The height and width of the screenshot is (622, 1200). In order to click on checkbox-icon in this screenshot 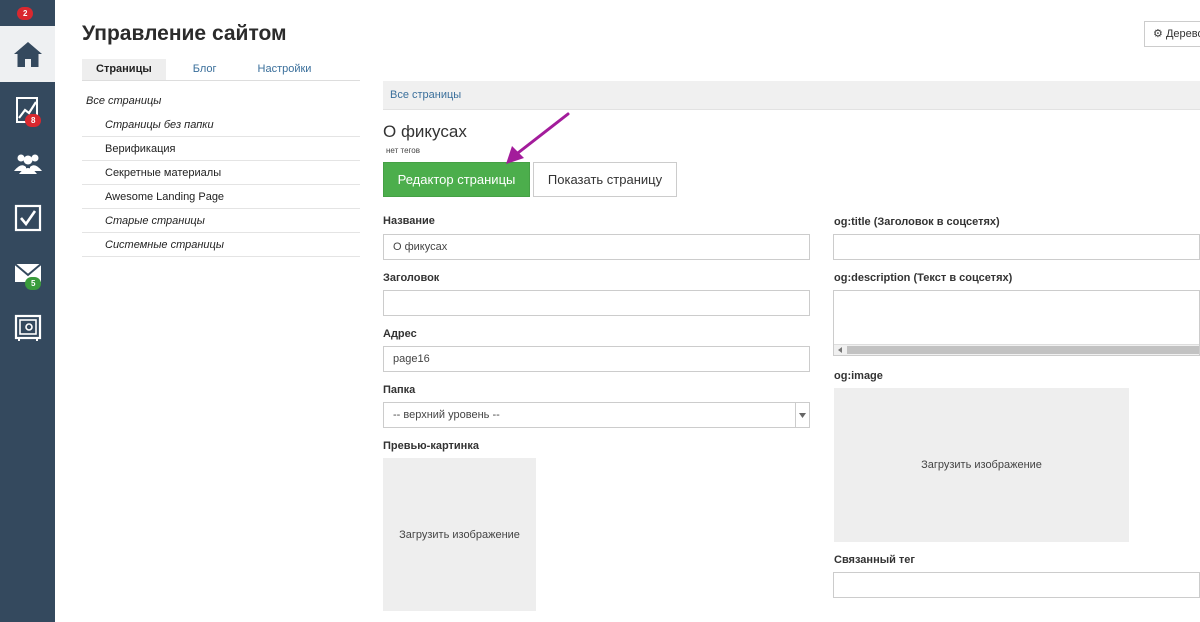, I will do `click(27, 218)`.